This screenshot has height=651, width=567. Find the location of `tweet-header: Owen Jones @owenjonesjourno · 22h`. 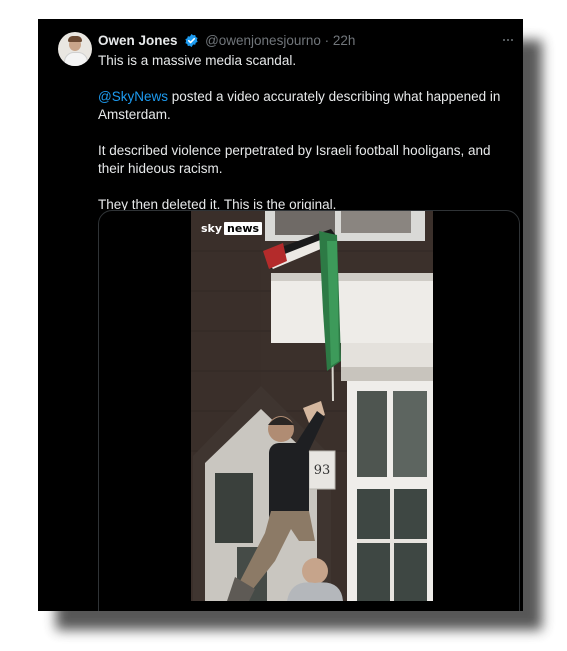

tweet-header: Owen Jones @owenjonesjourno · 22h is located at coordinates (226, 41).